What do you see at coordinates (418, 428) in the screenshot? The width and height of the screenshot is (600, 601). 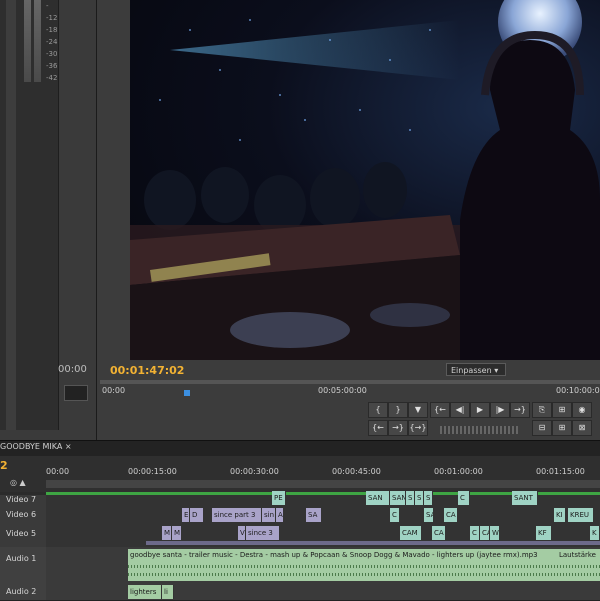 I see `play-in-to-out-button: {→}` at bounding box center [418, 428].